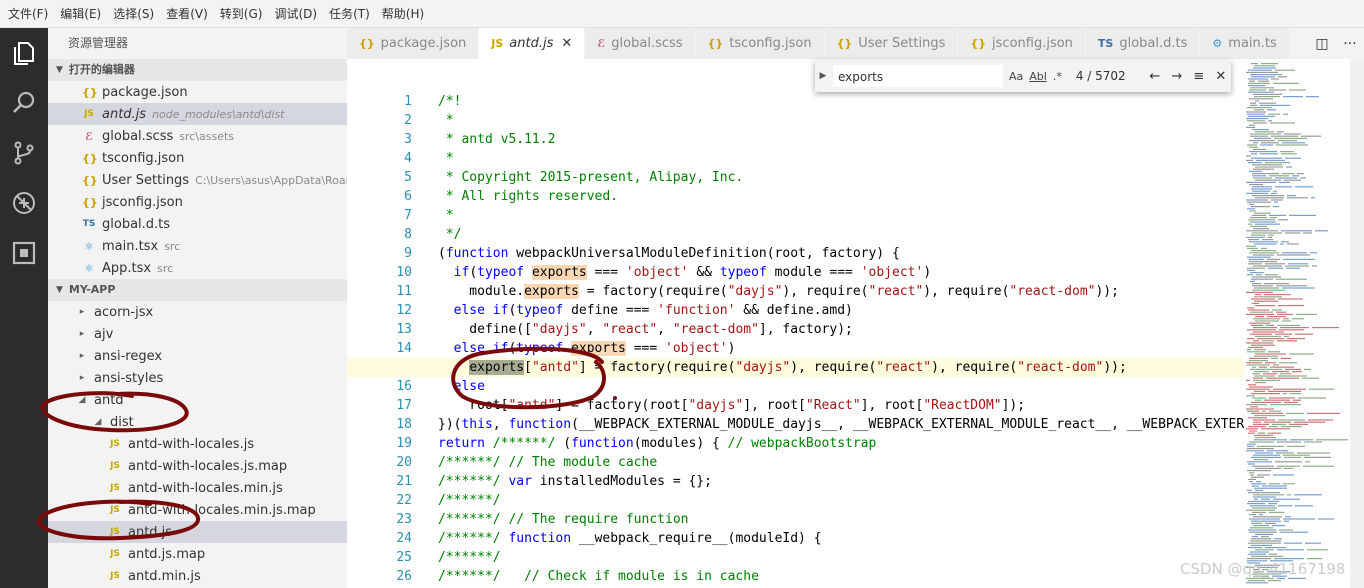 This screenshot has height=588, width=1364. What do you see at coordinates (1245, 43) in the screenshot?
I see `editor-tab: ⚙ main.ts` at bounding box center [1245, 43].